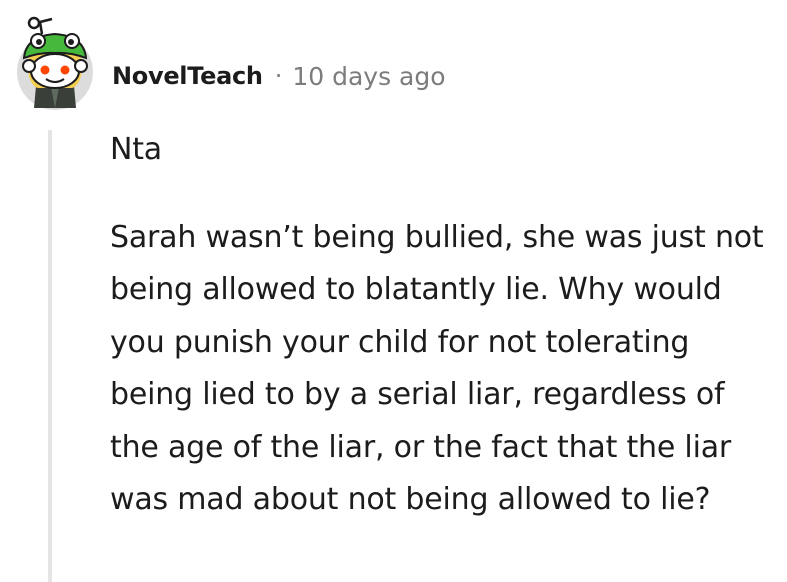  Describe the element at coordinates (187, 76) in the screenshot. I see `author-username: NovelTeach` at that location.